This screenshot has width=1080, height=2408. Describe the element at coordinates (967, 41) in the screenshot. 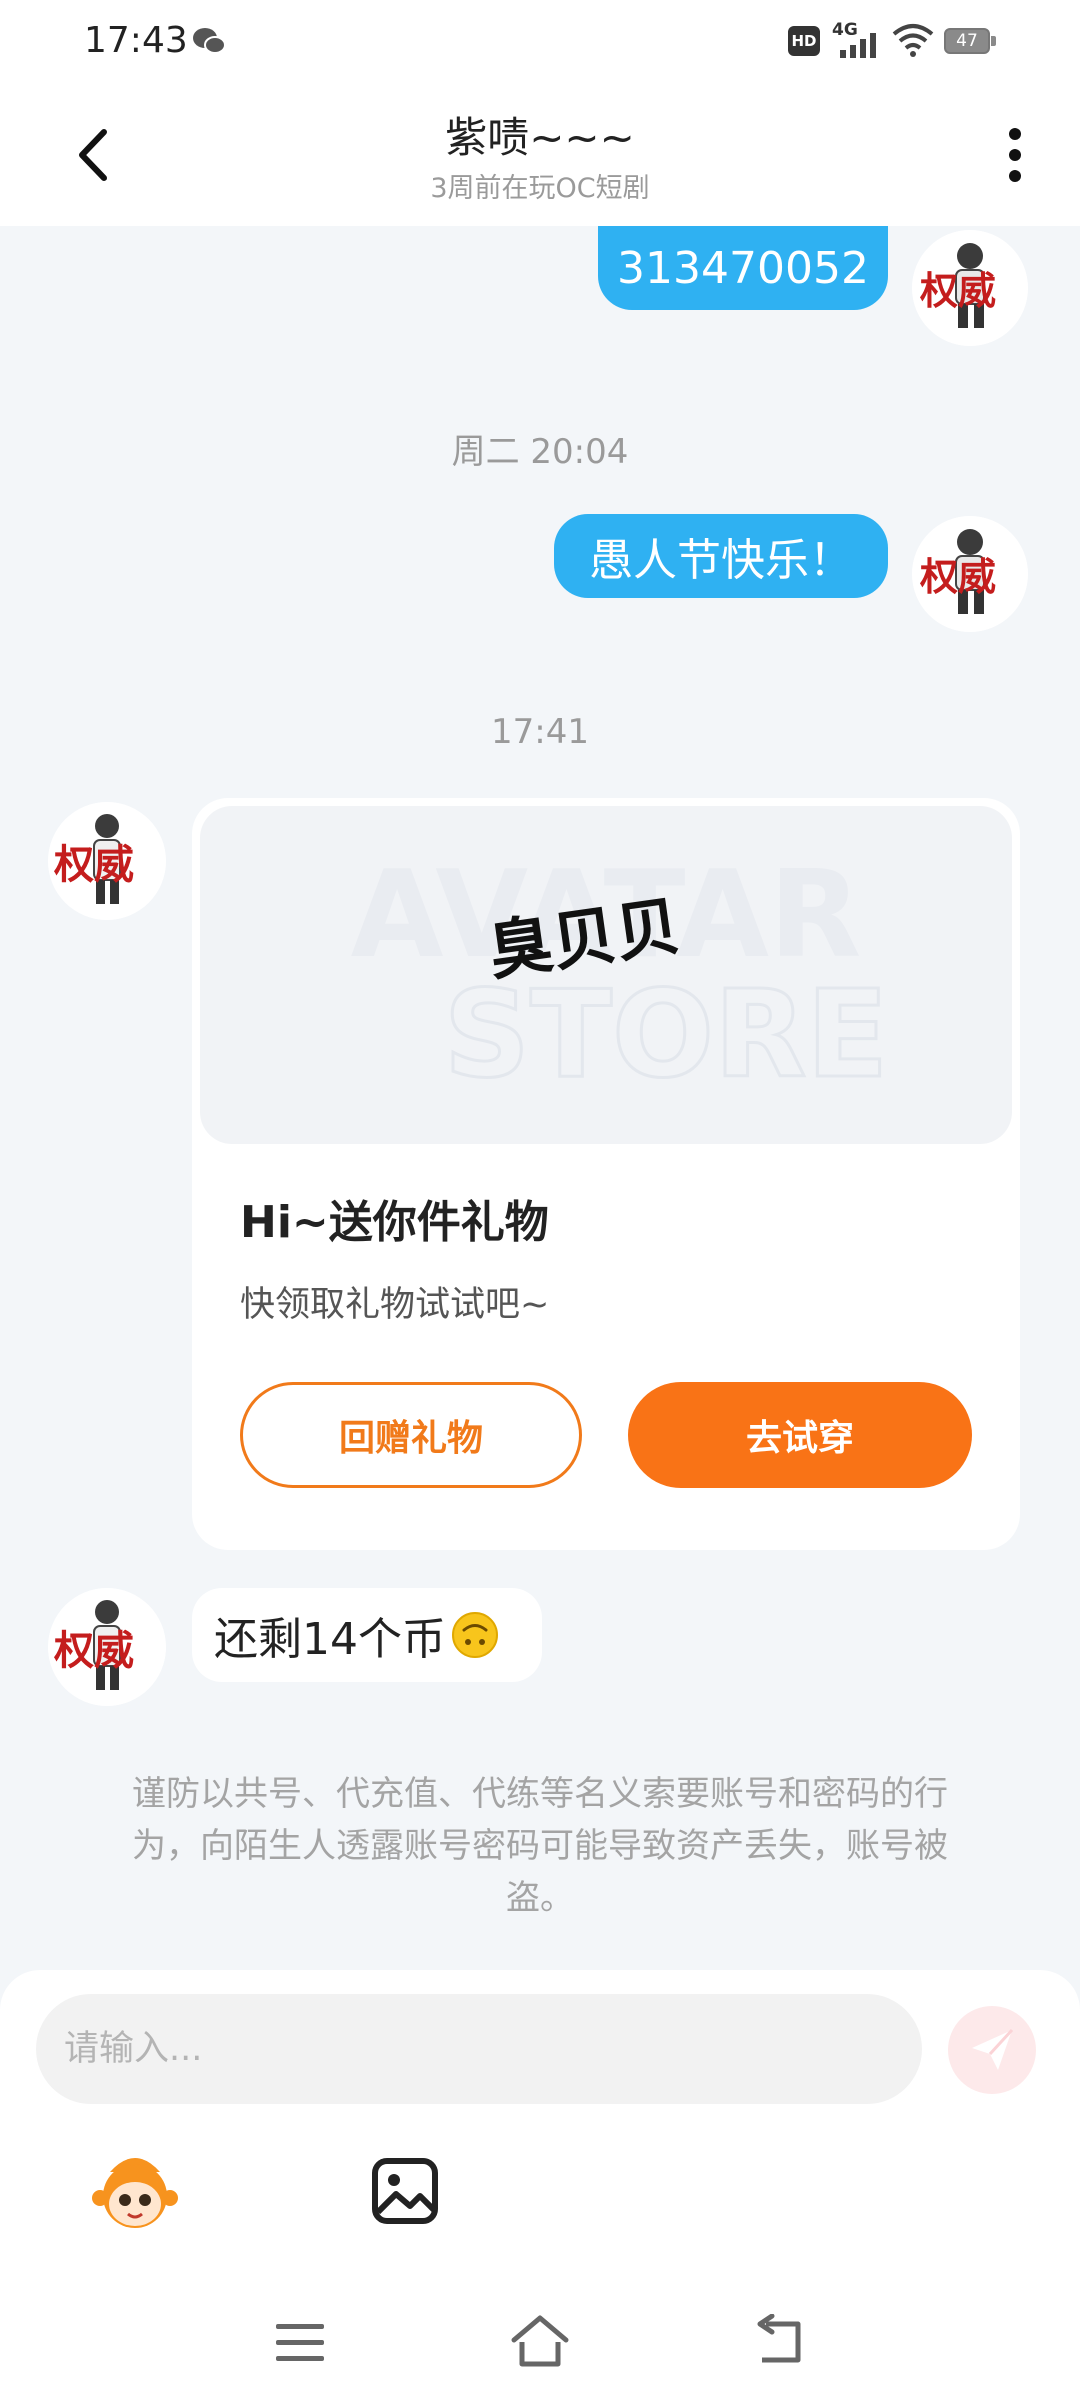

I see `battery-level: 47` at that location.